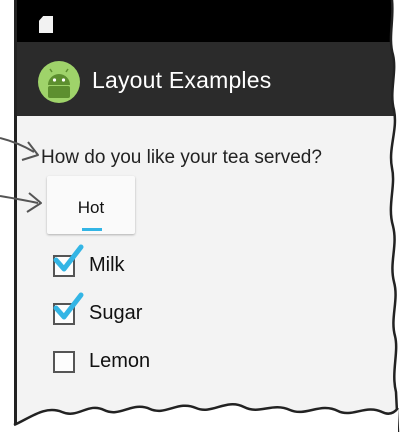  Describe the element at coordinates (92, 229) in the screenshot. I see `spinner-underline` at that location.